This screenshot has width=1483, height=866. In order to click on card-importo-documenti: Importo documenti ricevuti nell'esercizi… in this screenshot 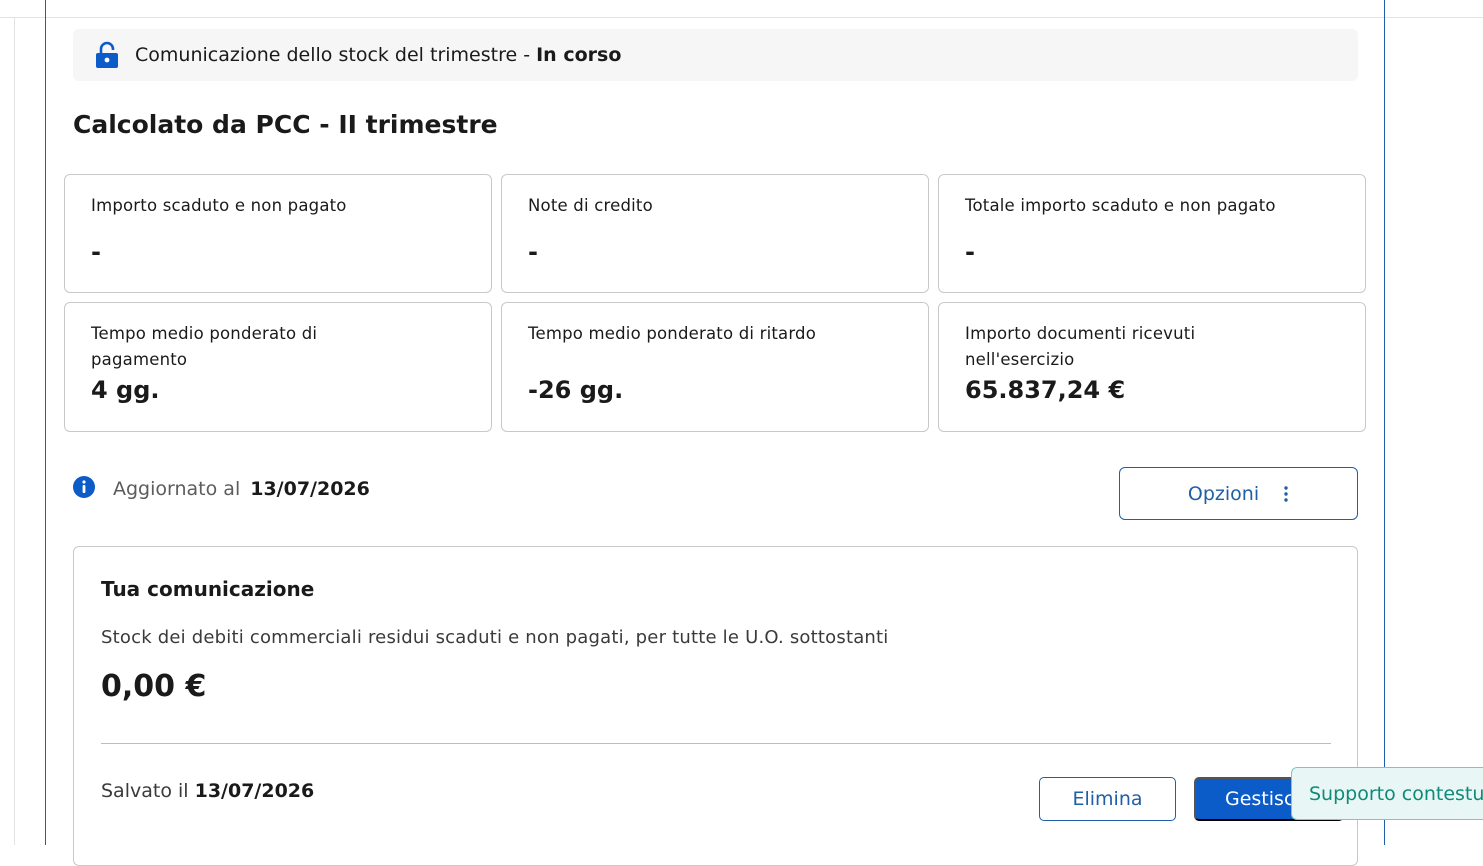, I will do `click(1152, 367)`.